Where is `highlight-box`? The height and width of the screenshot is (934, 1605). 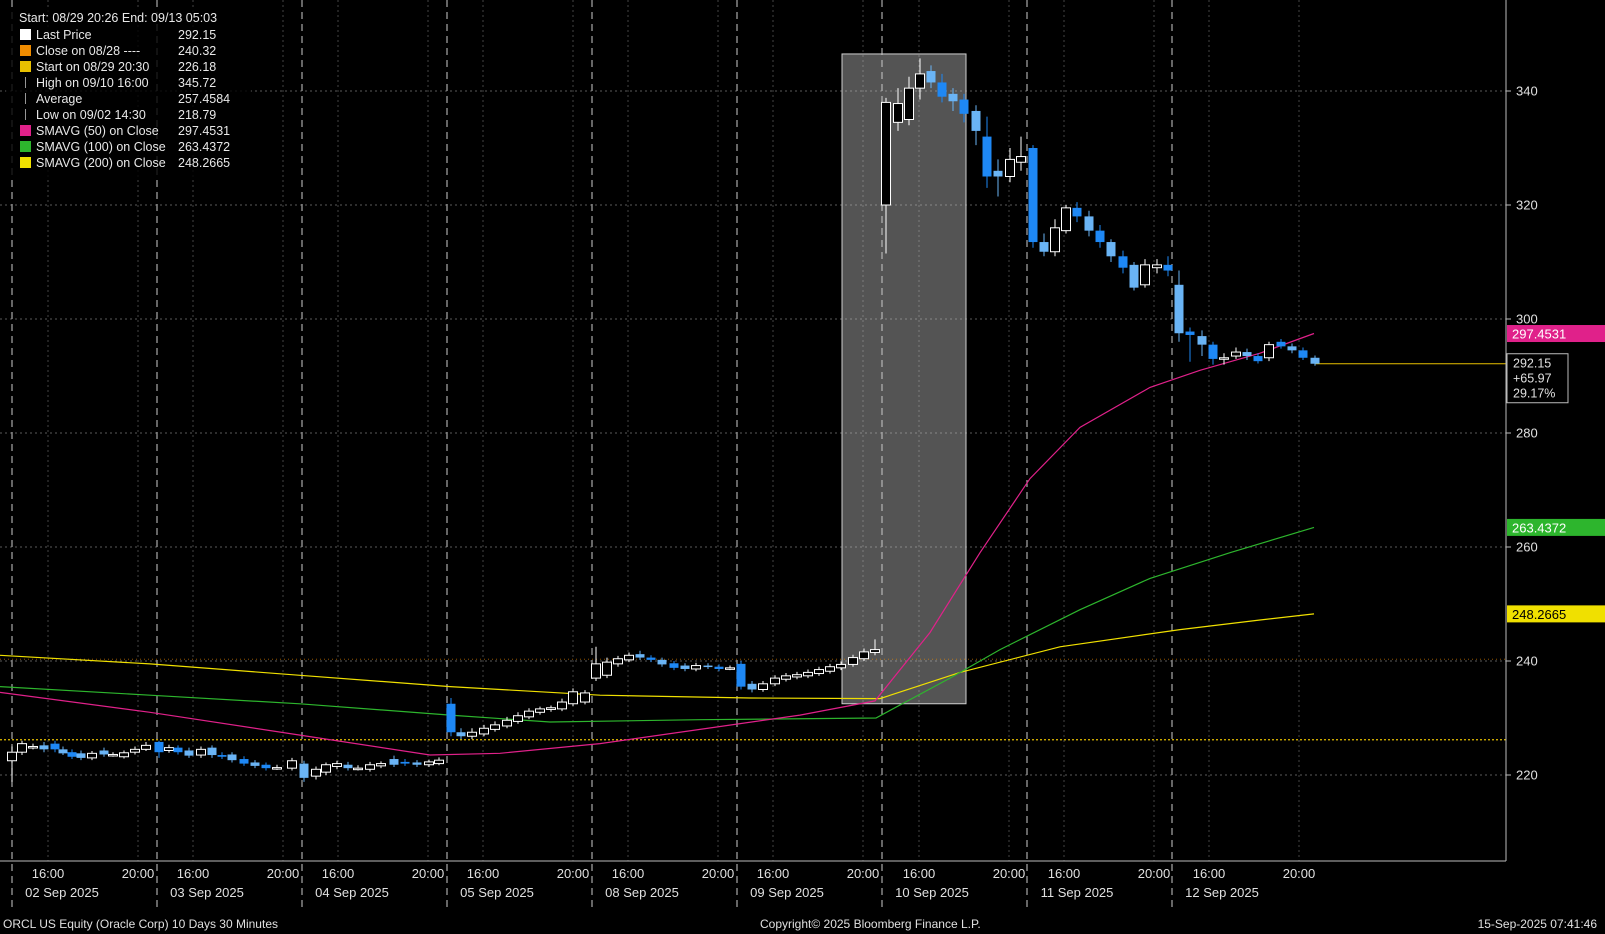 highlight-box is located at coordinates (904, 379).